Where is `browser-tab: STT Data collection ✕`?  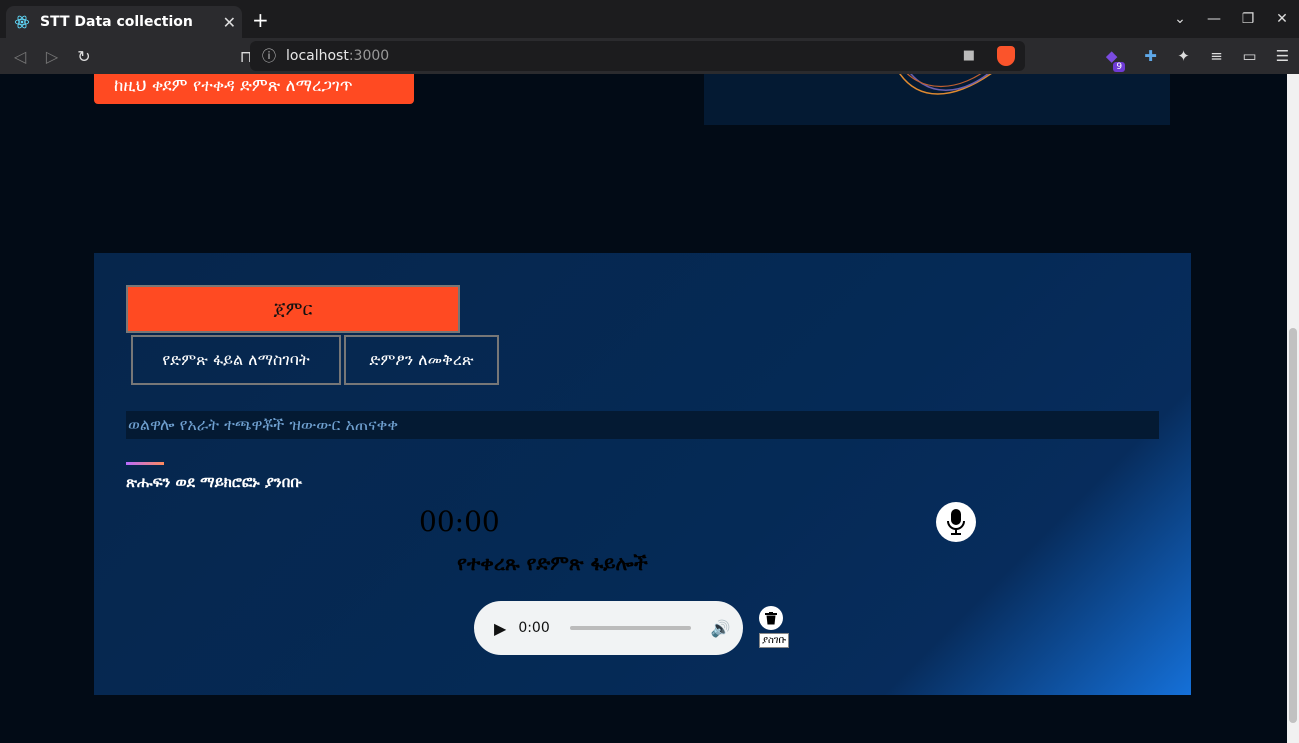 browser-tab: STT Data collection ✕ is located at coordinates (124, 22).